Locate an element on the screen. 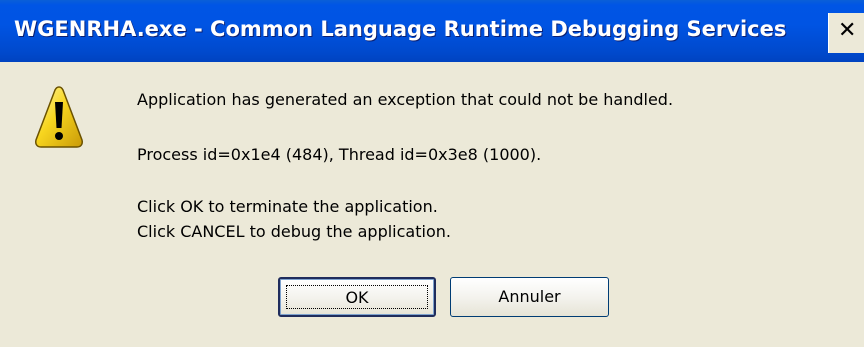 The height and width of the screenshot is (347, 864). ok-button-label: OK is located at coordinates (357, 297).